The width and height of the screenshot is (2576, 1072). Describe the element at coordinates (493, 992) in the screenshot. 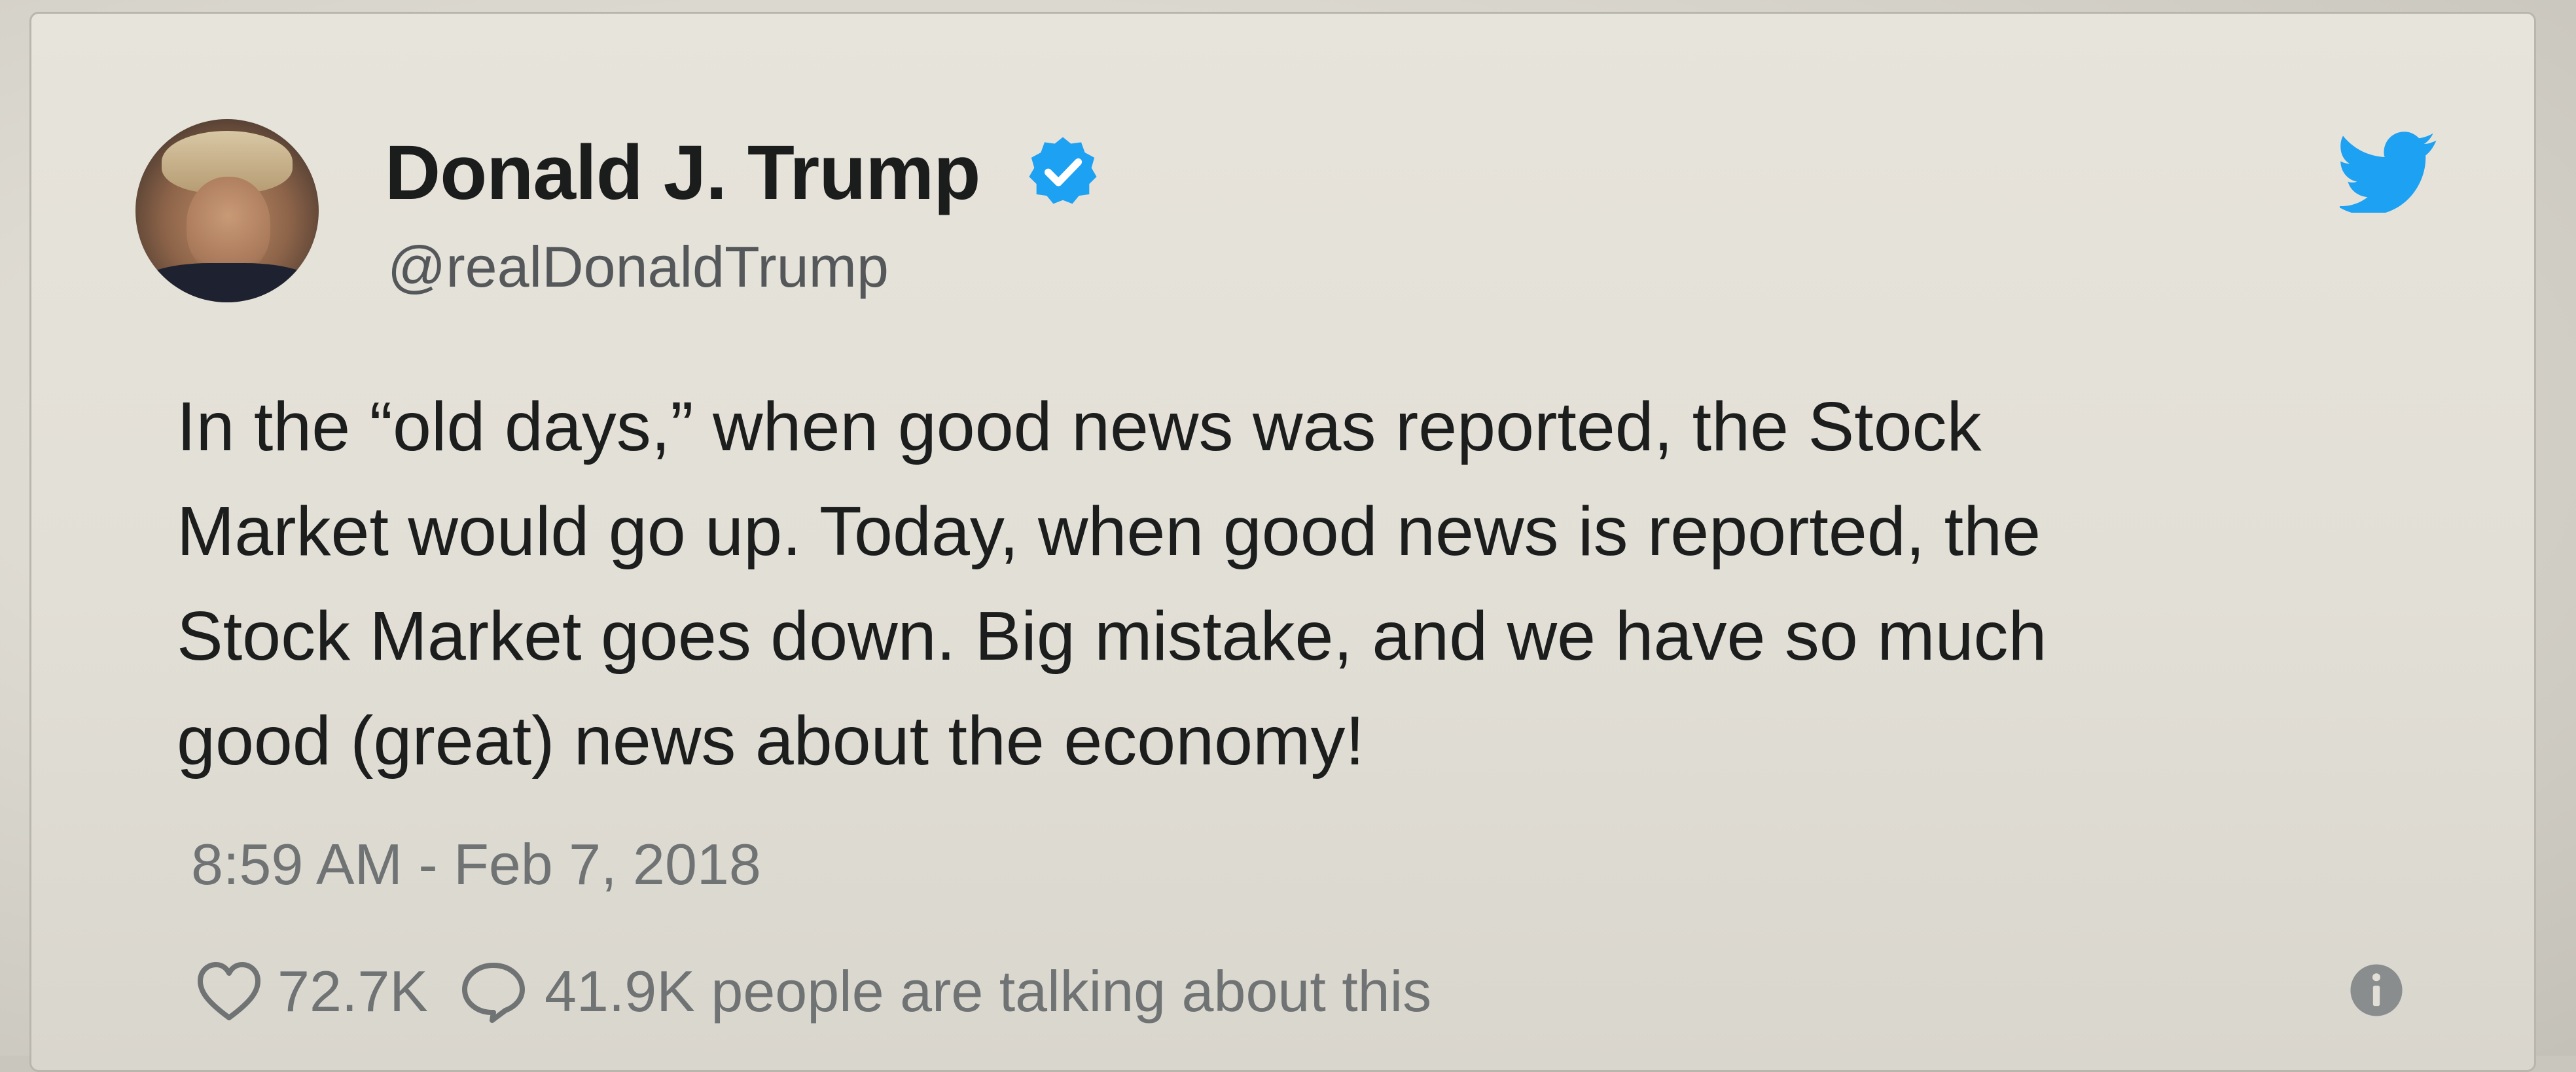

I see `reply-bubble-icon` at that location.